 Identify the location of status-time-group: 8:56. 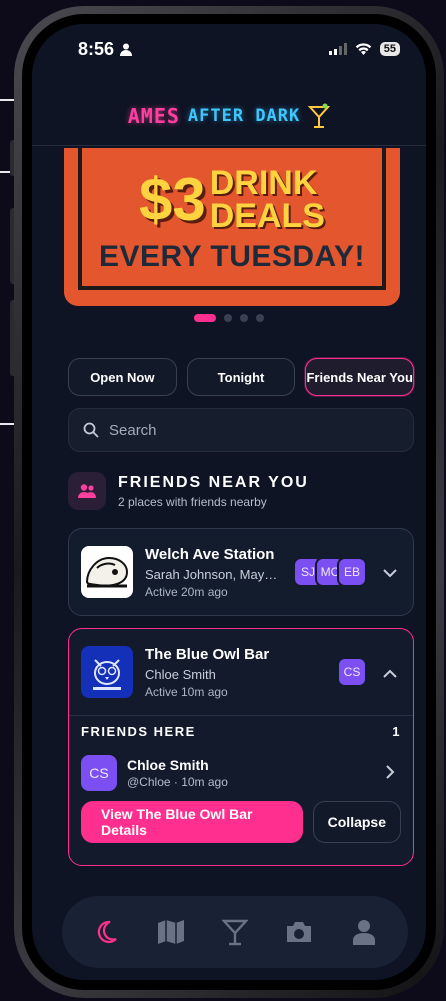
(105, 49).